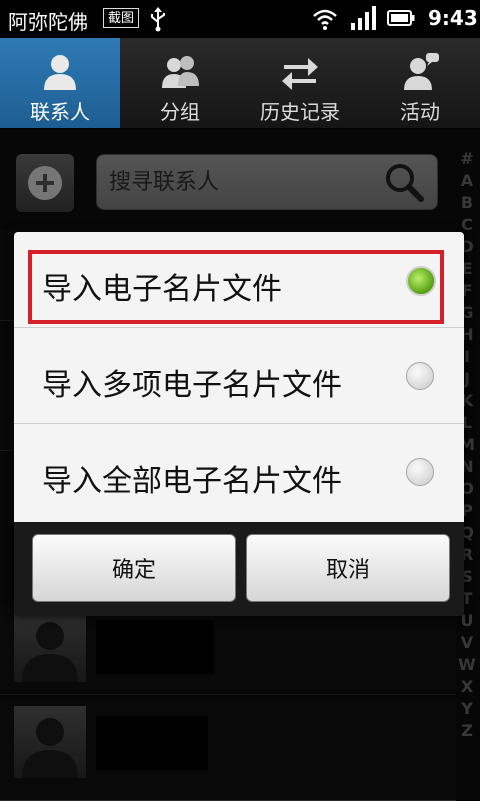 The width and height of the screenshot is (480, 801). Describe the element at coordinates (300, 74) in the screenshot. I see `swap-arrows-icon` at that location.